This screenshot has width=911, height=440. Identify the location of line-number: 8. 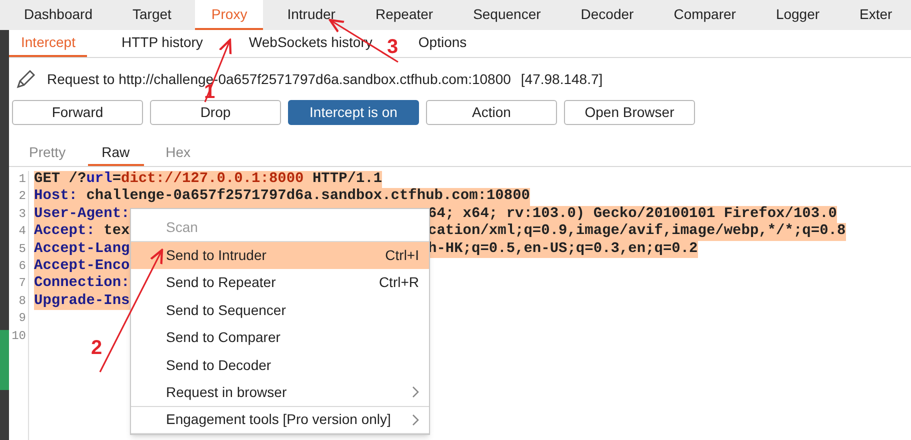
(22, 301).